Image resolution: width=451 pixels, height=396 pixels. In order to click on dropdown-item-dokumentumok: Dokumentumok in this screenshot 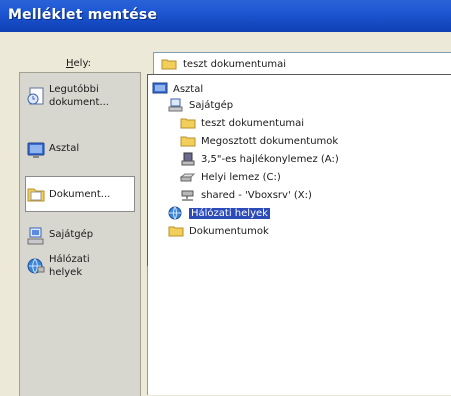, I will do `click(218, 231)`.